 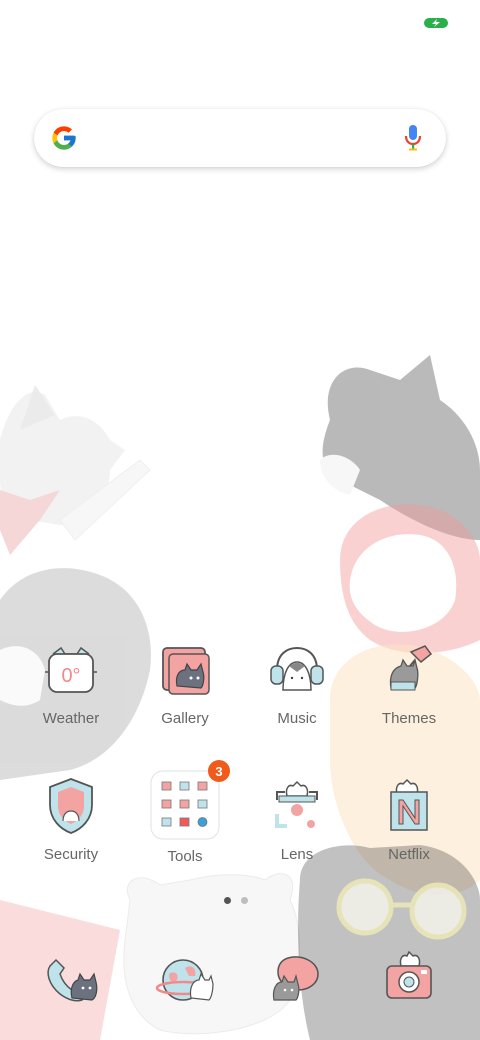 What do you see at coordinates (71, 718) in the screenshot?
I see `app-label: Weather` at bounding box center [71, 718].